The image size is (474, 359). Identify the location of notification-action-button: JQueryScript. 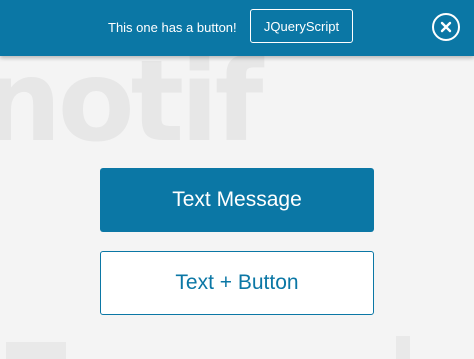
(301, 26).